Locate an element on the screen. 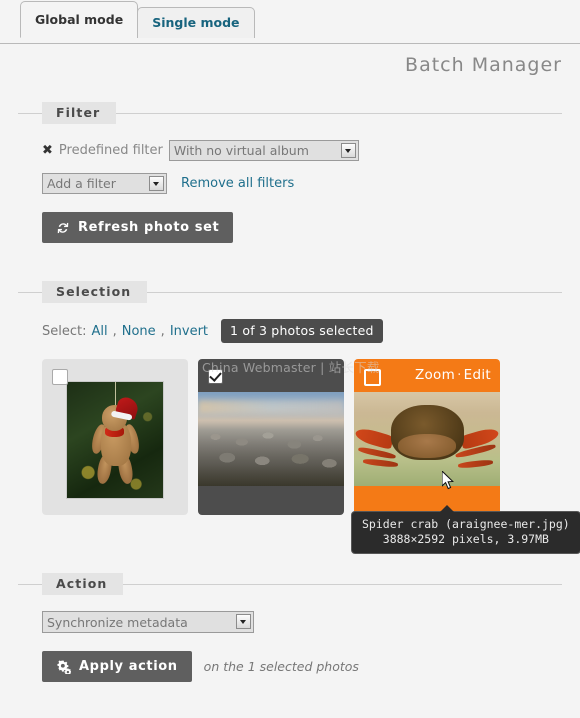  tabsheet: Global mode Single mode is located at coordinates (290, 22).